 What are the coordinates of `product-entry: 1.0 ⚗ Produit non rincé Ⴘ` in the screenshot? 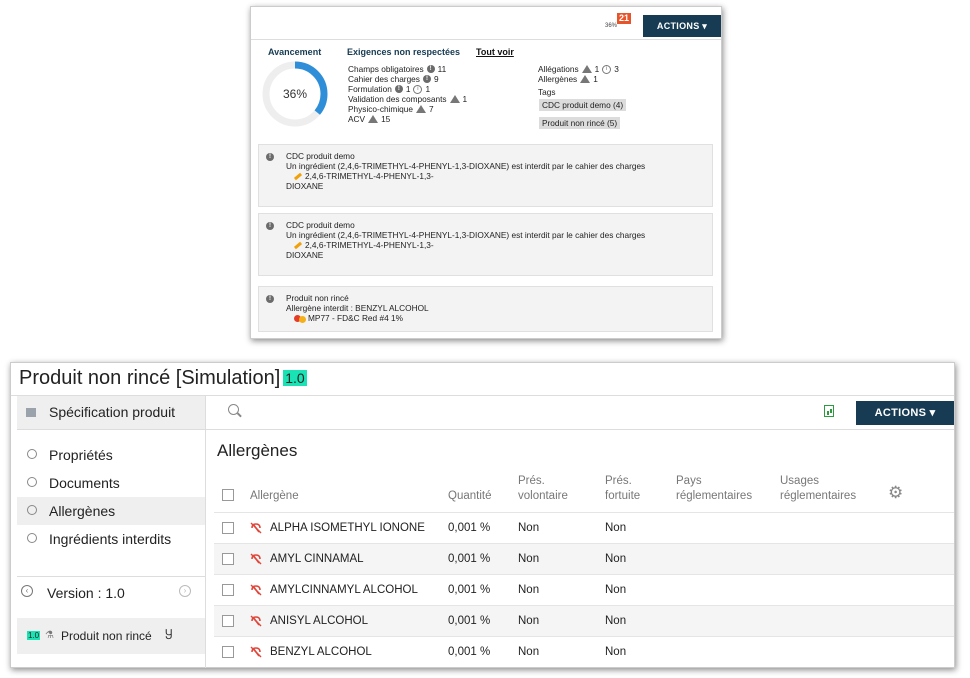 It's located at (111, 636).